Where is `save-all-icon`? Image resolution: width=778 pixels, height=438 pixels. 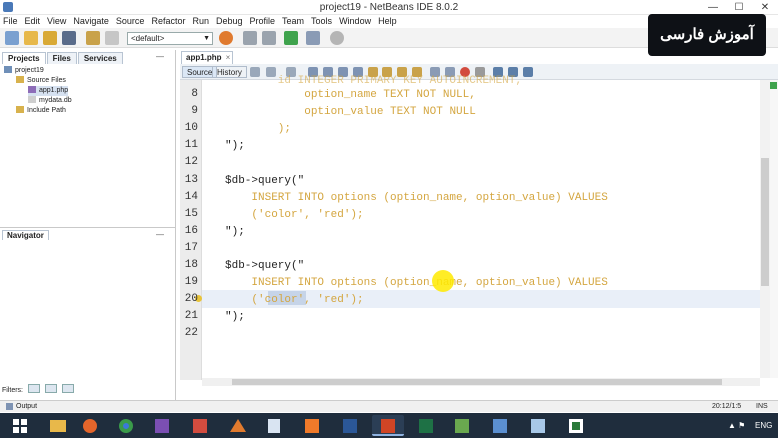 save-all-icon is located at coordinates (69, 38).